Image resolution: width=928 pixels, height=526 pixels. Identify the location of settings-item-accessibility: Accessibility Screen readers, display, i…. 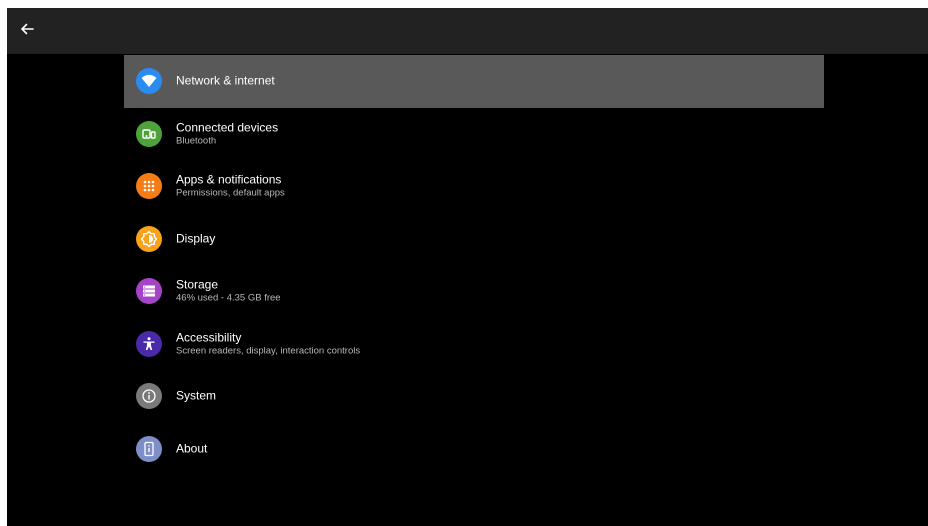
(474, 344).